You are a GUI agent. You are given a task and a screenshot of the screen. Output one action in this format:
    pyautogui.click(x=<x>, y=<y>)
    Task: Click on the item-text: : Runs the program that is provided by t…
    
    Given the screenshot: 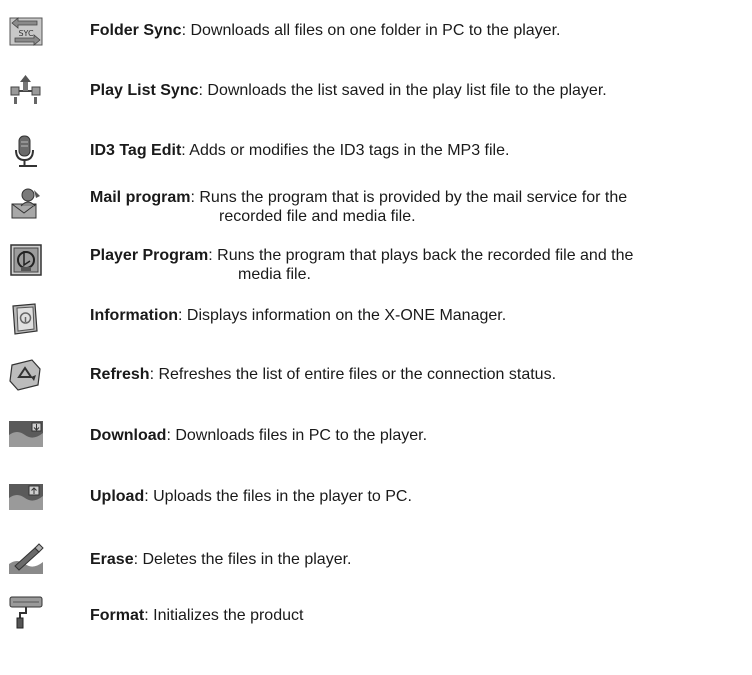 What is the action you would take?
    pyautogui.click(x=409, y=197)
    